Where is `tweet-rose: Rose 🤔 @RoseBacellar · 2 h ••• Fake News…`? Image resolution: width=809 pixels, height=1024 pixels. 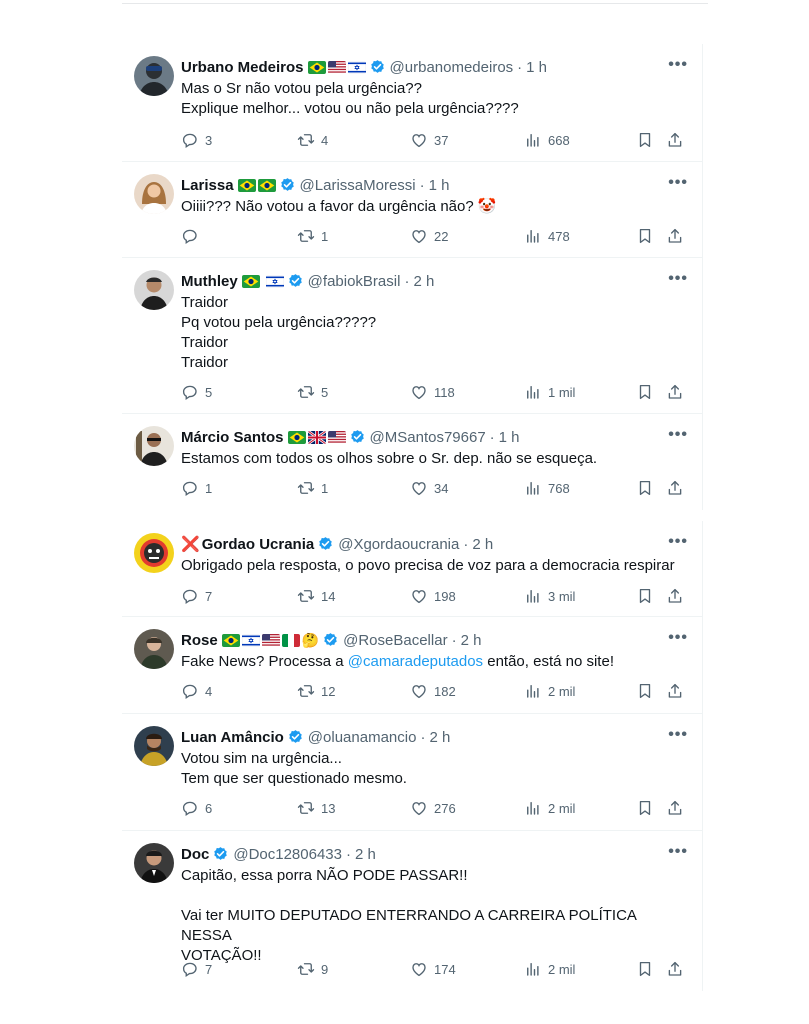 tweet-rose: Rose 🤔 @RoseBacellar · 2 h ••• Fake News… is located at coordinates (412, 665).